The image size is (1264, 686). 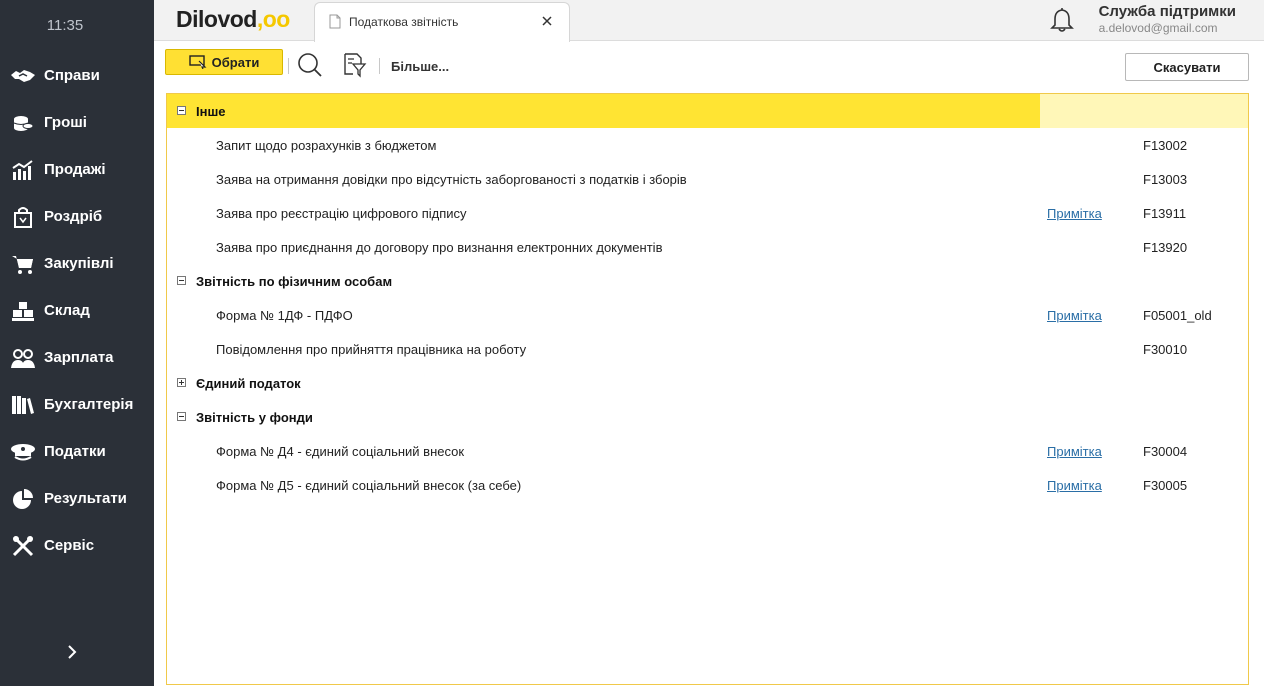 I want to click on sidebar-item-rozdrib: Роздріб, so click(x=77, y=216).